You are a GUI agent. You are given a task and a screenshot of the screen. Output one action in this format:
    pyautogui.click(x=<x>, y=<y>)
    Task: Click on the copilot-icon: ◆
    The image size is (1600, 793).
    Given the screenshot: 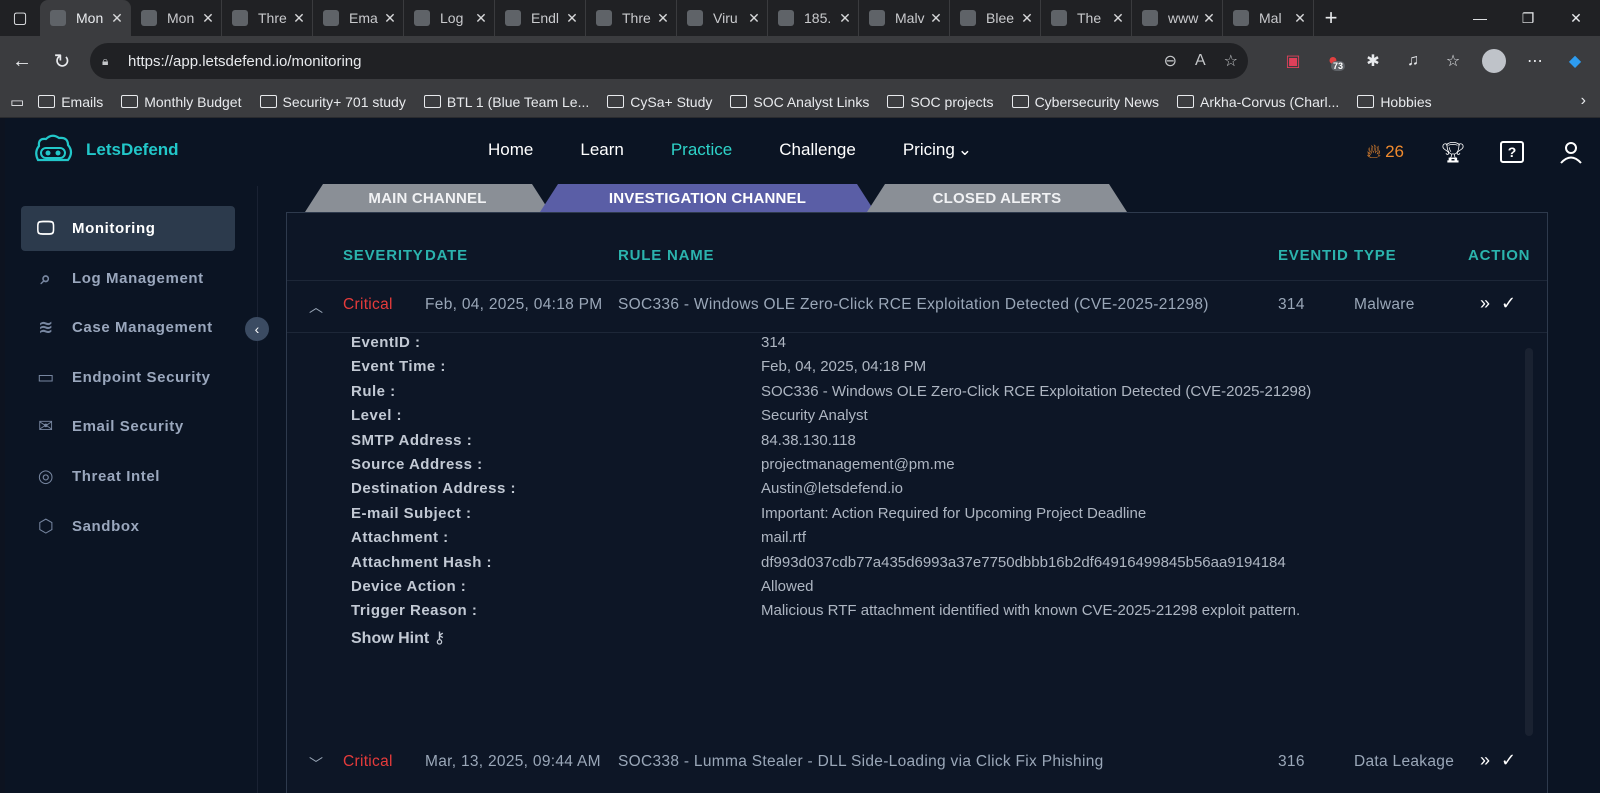 What is the action you would take?
    pyautogui.click(x=1575, y=61)
    